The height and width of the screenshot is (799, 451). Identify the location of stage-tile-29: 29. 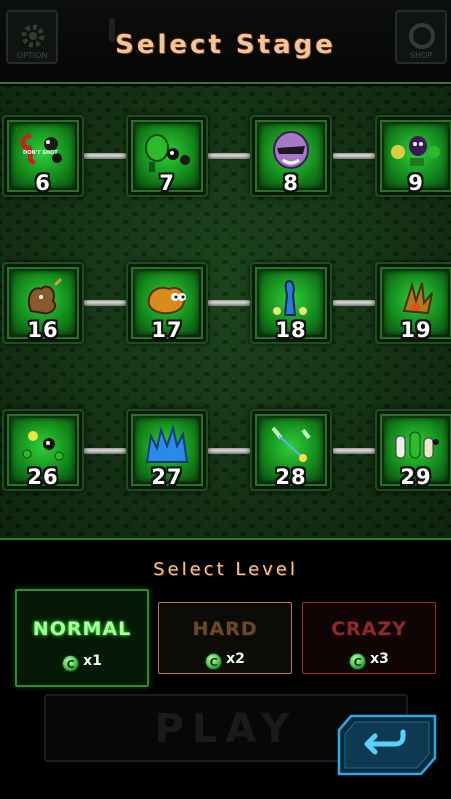
(413, 450).